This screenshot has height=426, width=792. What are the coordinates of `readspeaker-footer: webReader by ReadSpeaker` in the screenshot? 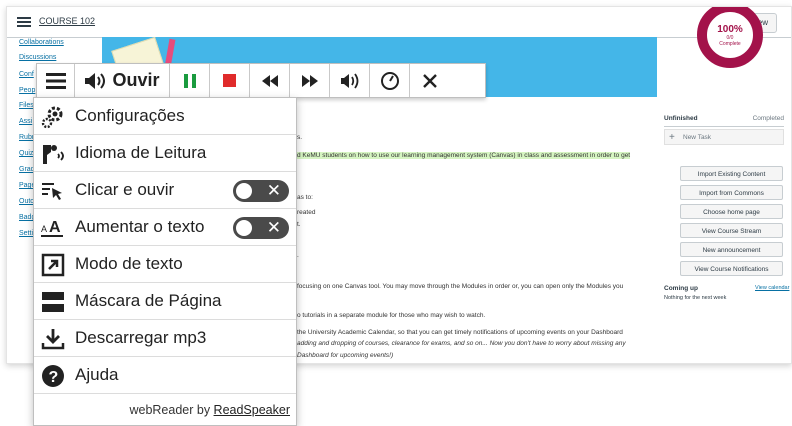 It's located at (165, 410).